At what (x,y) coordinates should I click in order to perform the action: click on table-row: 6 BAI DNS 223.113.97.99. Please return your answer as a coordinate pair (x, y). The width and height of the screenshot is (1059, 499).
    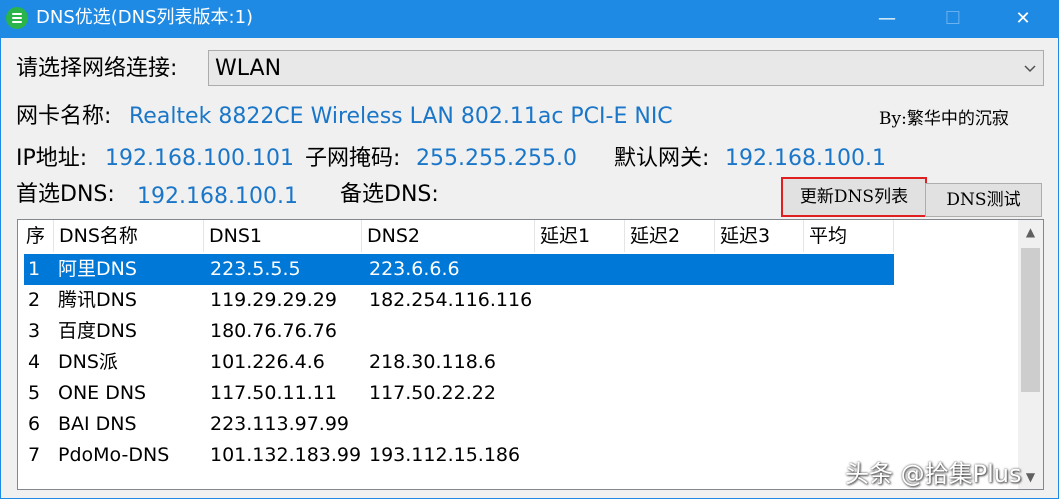
    Looking at the image, I should click on (459, 424).